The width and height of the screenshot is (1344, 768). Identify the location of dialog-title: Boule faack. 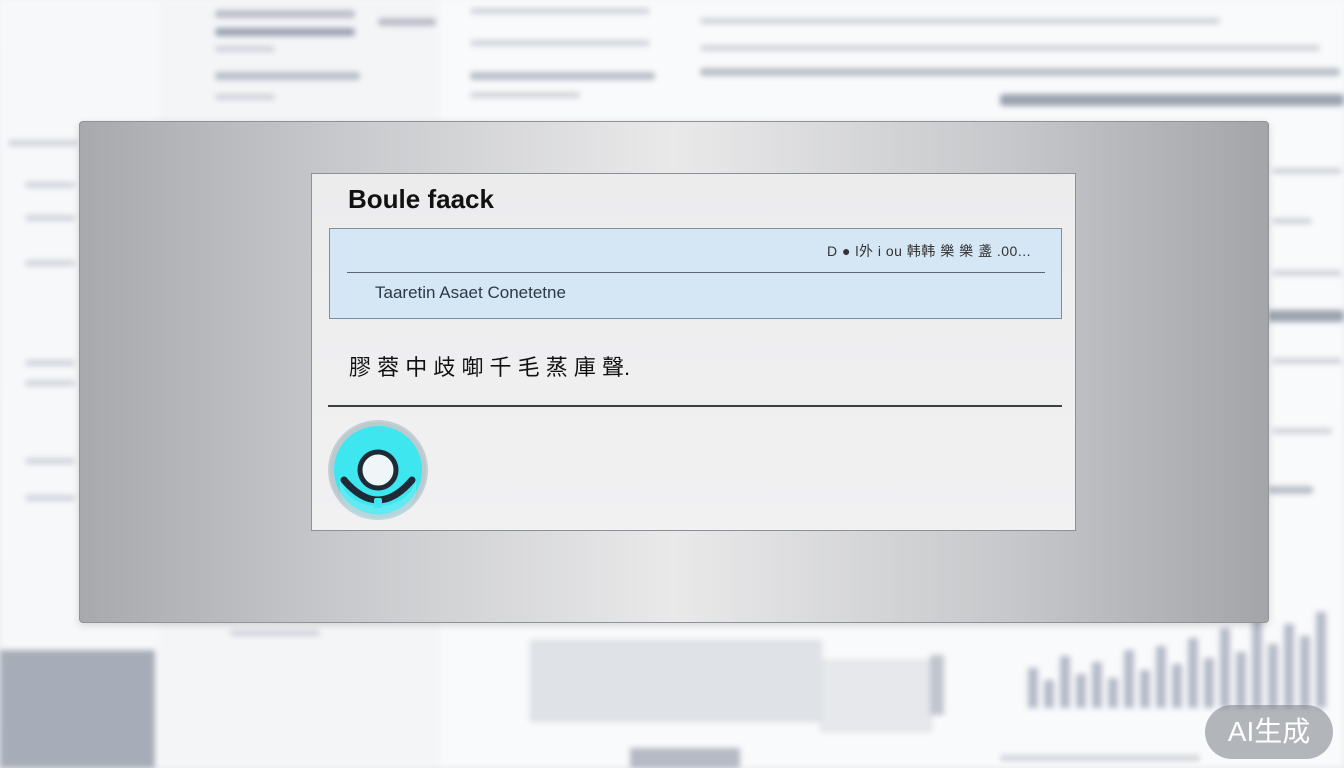
(421, 199).